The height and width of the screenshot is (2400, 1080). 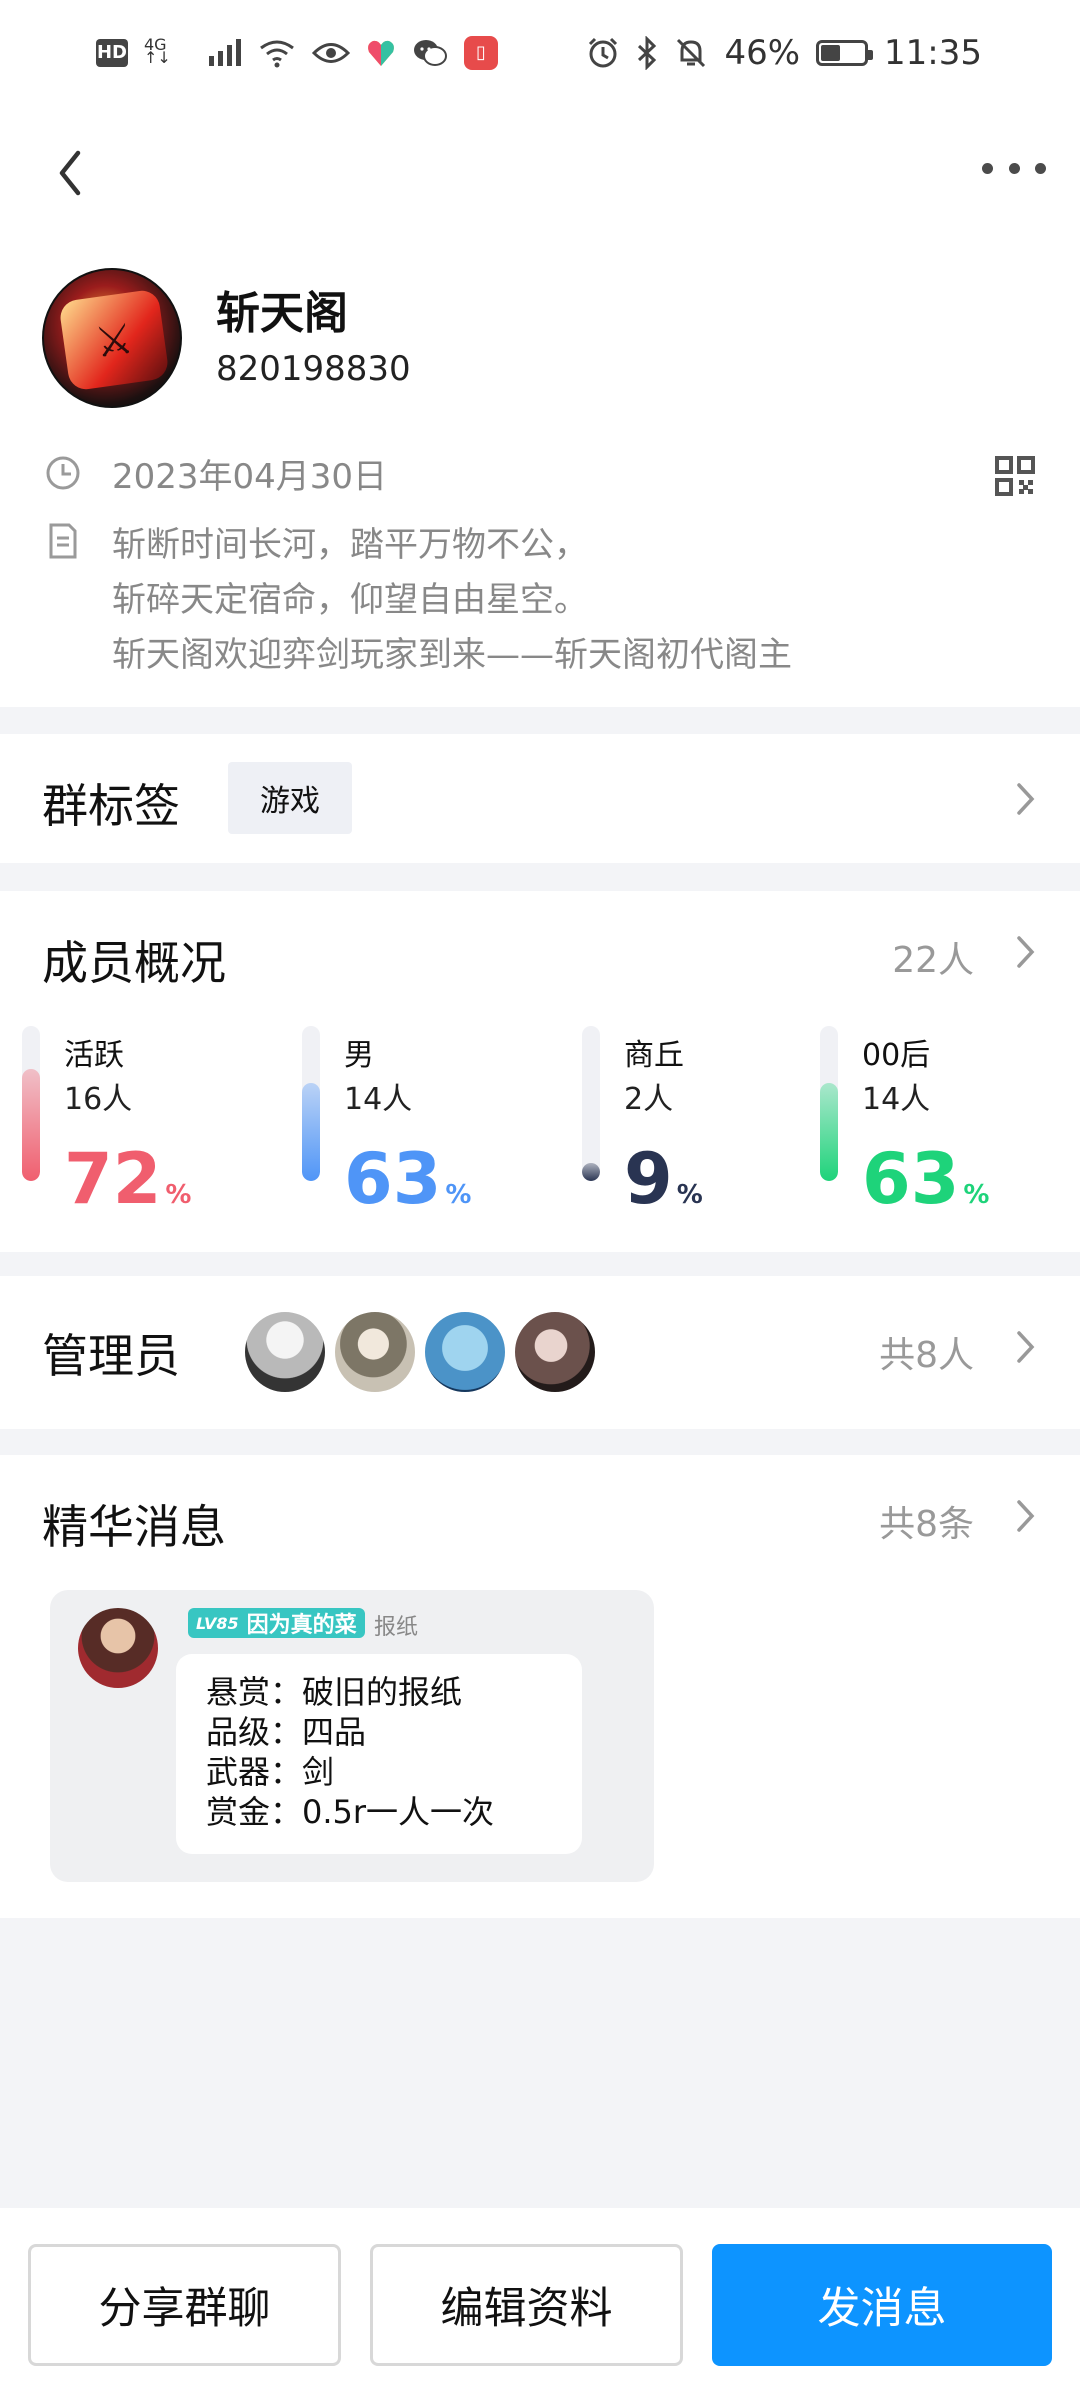 What do you see at coordinates (926, 1524) in the screenshot?
I see `essence-count: 共8条` at bounding box center [926, 1524].